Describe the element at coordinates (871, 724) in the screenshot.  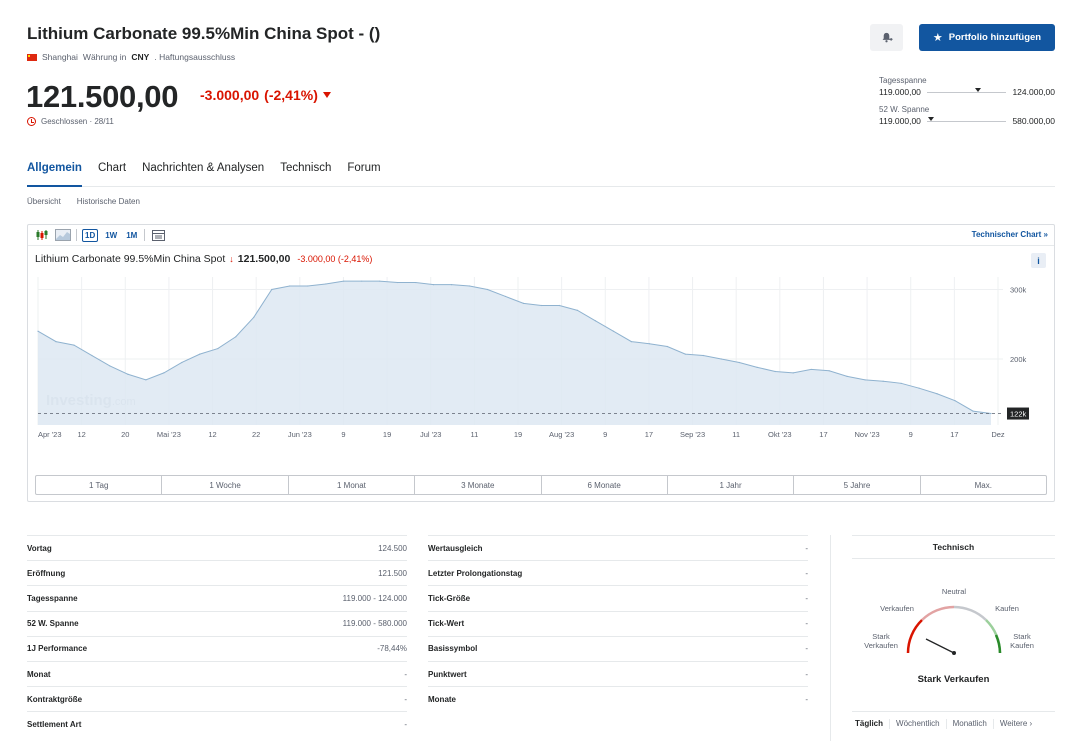
I see `tech-tab-daily: Täglich` at that location.